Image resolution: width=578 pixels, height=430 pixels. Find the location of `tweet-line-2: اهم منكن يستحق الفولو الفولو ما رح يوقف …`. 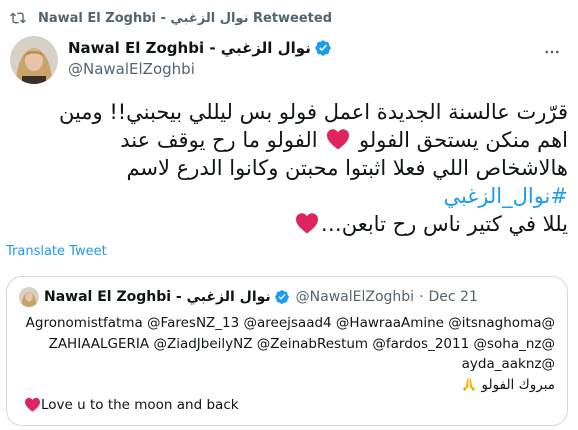

tweet-line-2: اهم منكن يستحق الفولو الفولو ما رح يوقف … is located at coordinates (289, 140).